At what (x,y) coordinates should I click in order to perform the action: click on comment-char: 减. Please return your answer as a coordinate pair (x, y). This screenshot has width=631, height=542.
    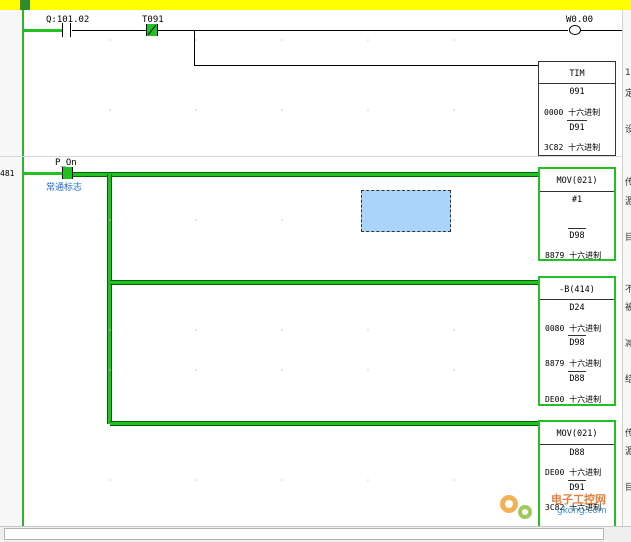
    Looking at the image, I should click on (628, 344).